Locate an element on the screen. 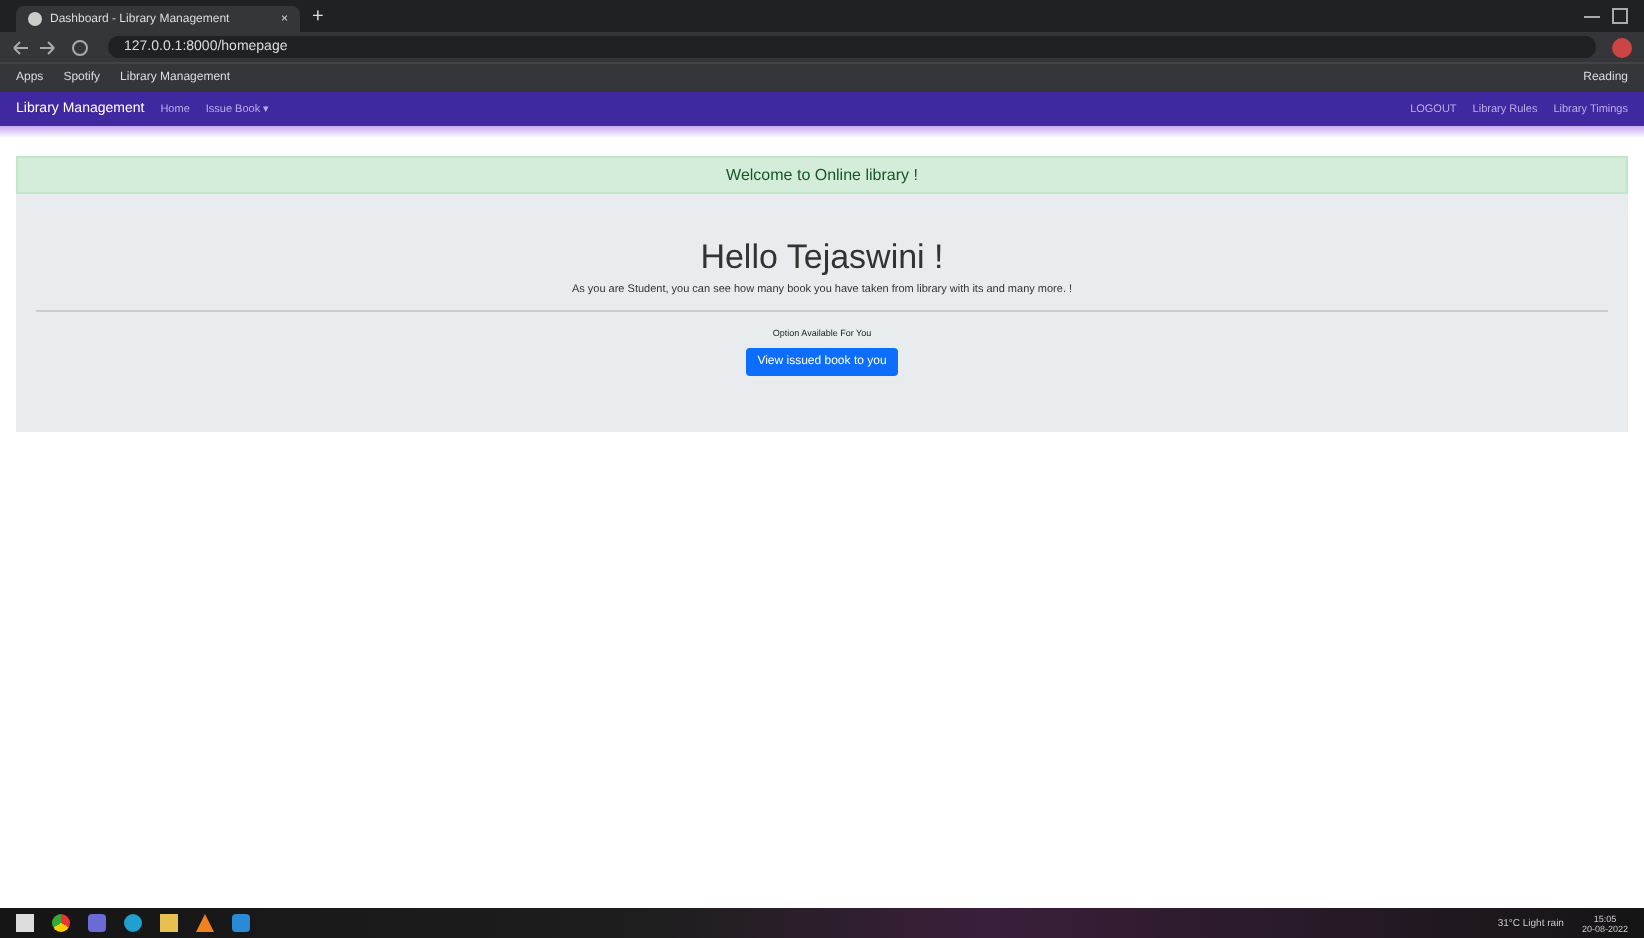 This screenshot has width=1644, height=938. maximize-icon is located at coordinates (1620, 16).